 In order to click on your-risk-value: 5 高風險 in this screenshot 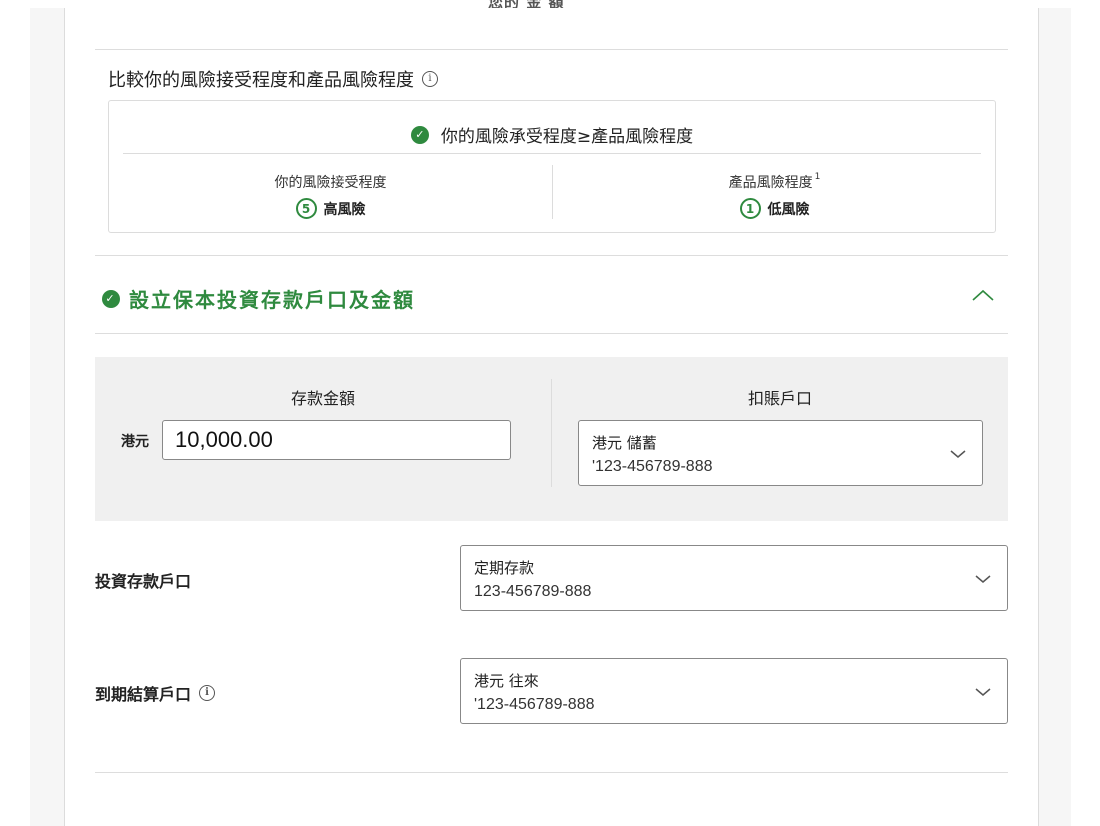, I will do `click(330, 208)`.